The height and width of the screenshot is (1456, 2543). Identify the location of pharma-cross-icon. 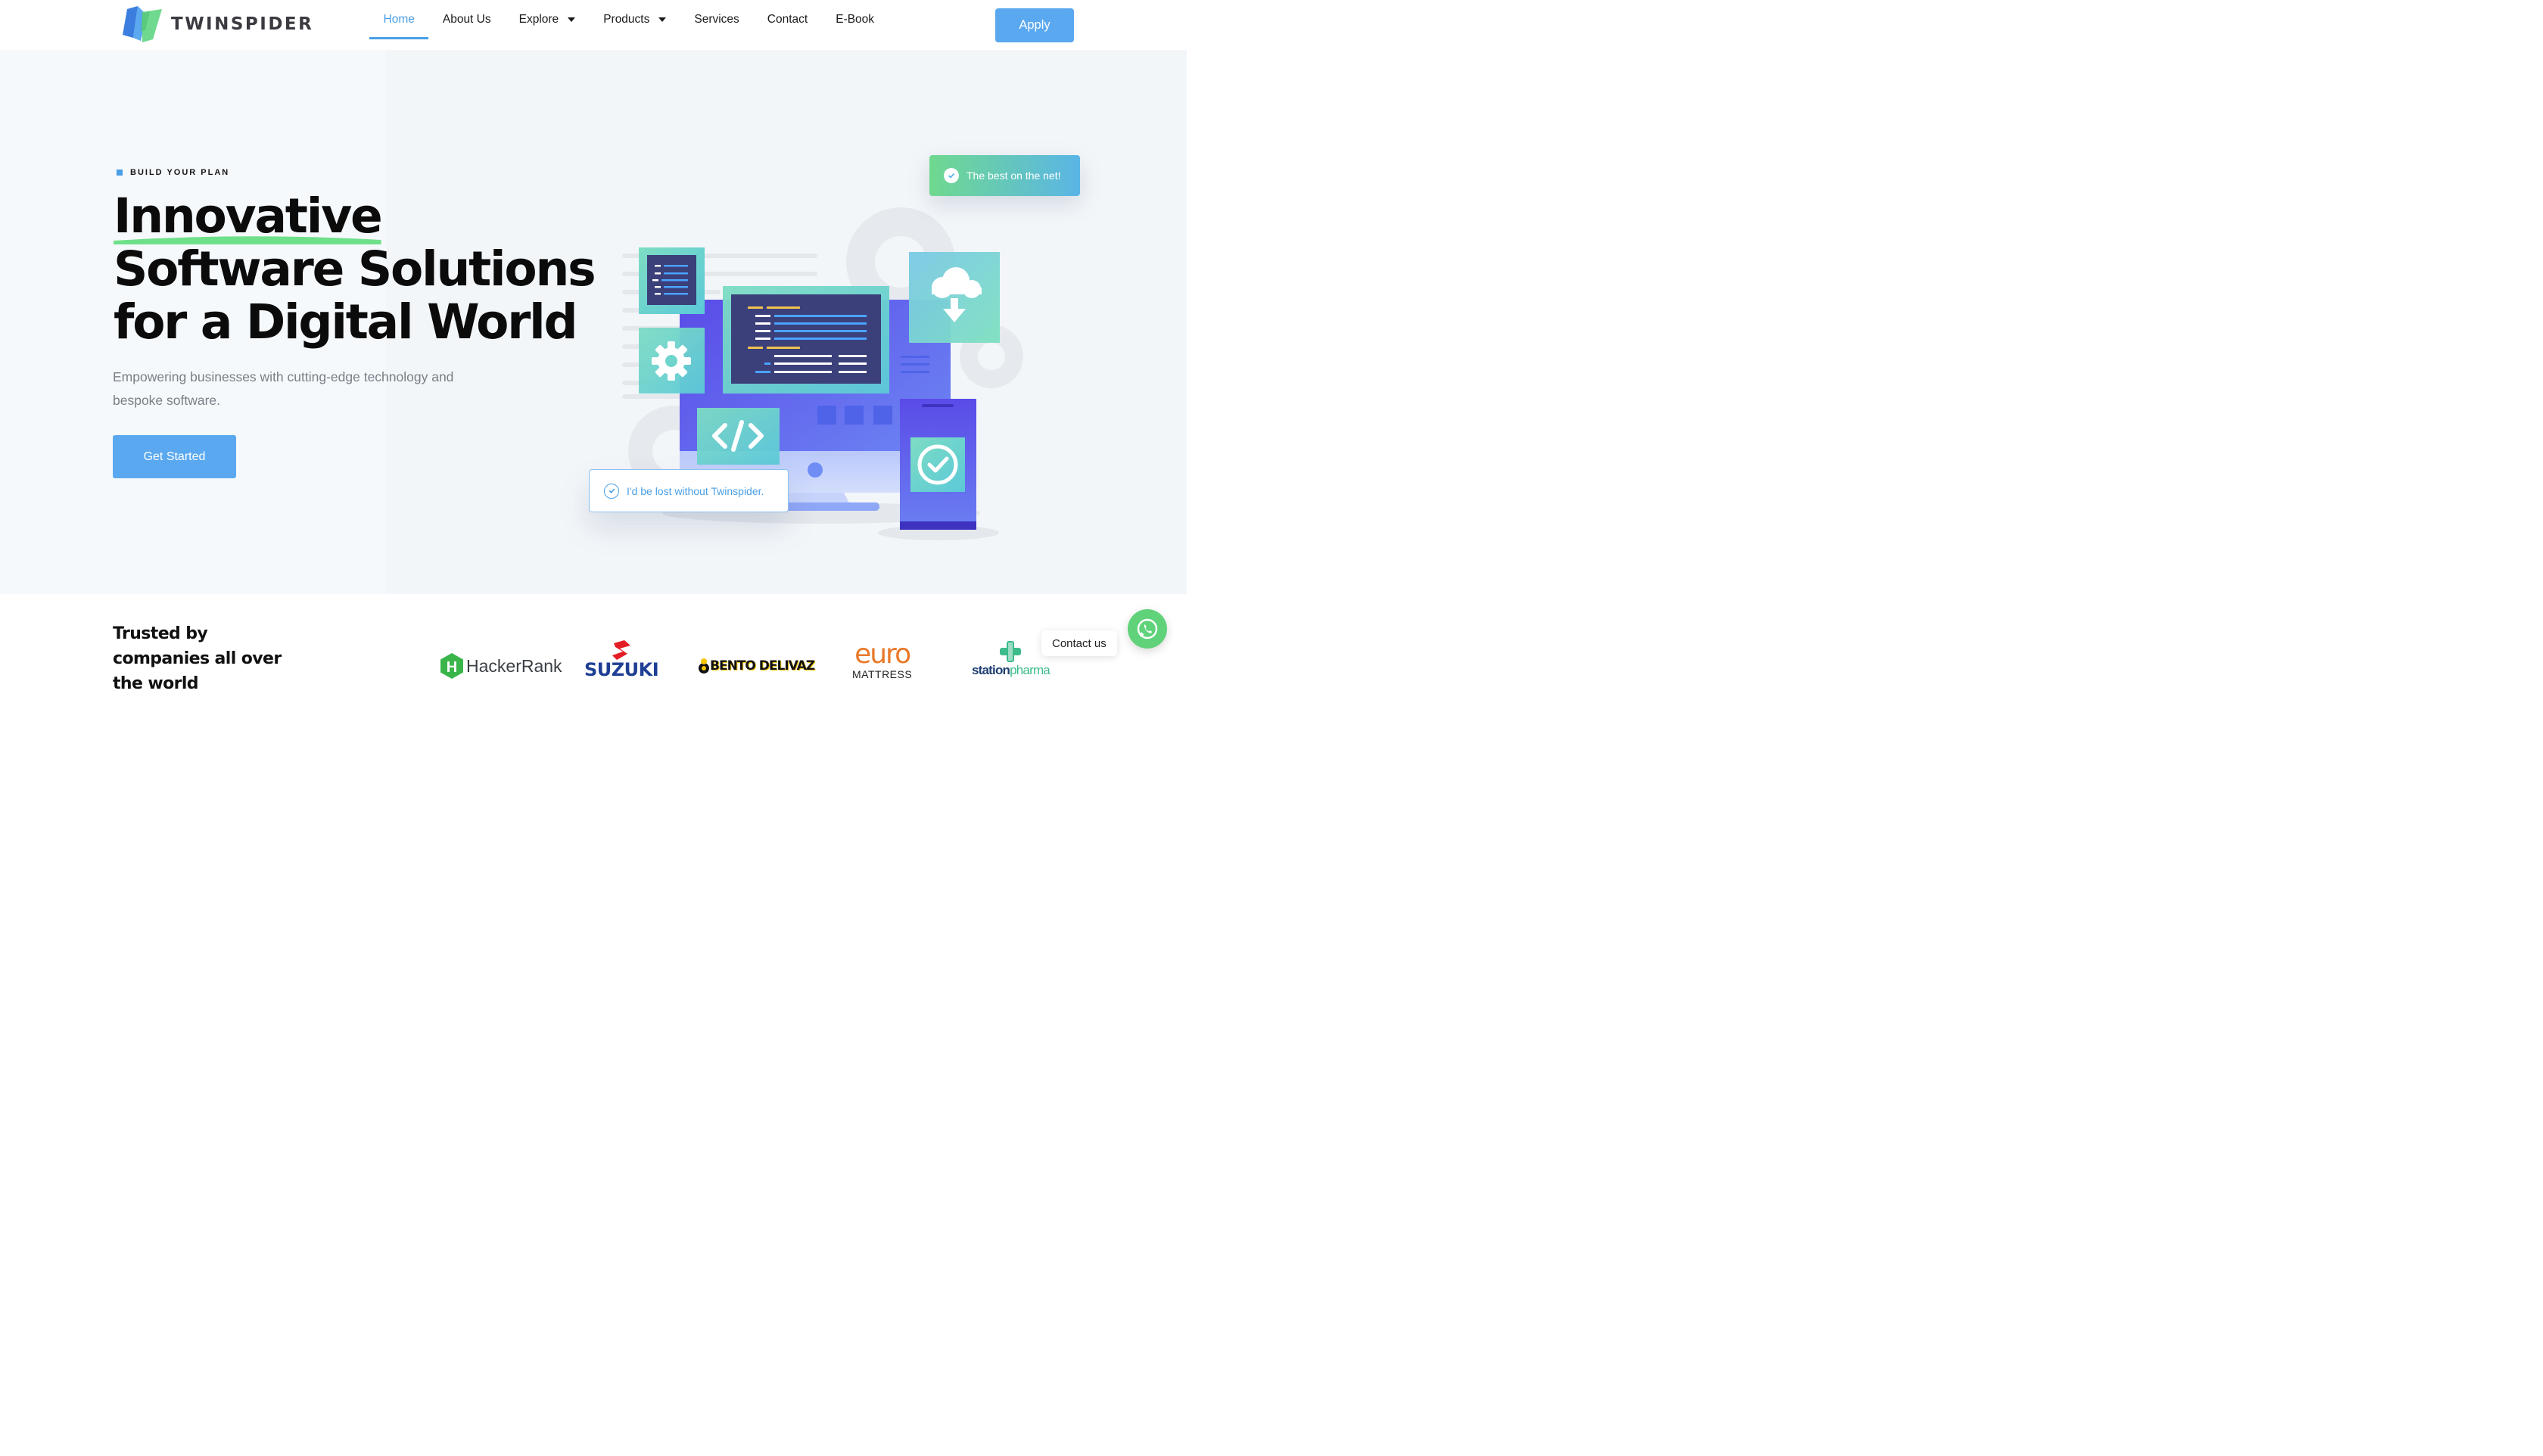
(1011, 651).